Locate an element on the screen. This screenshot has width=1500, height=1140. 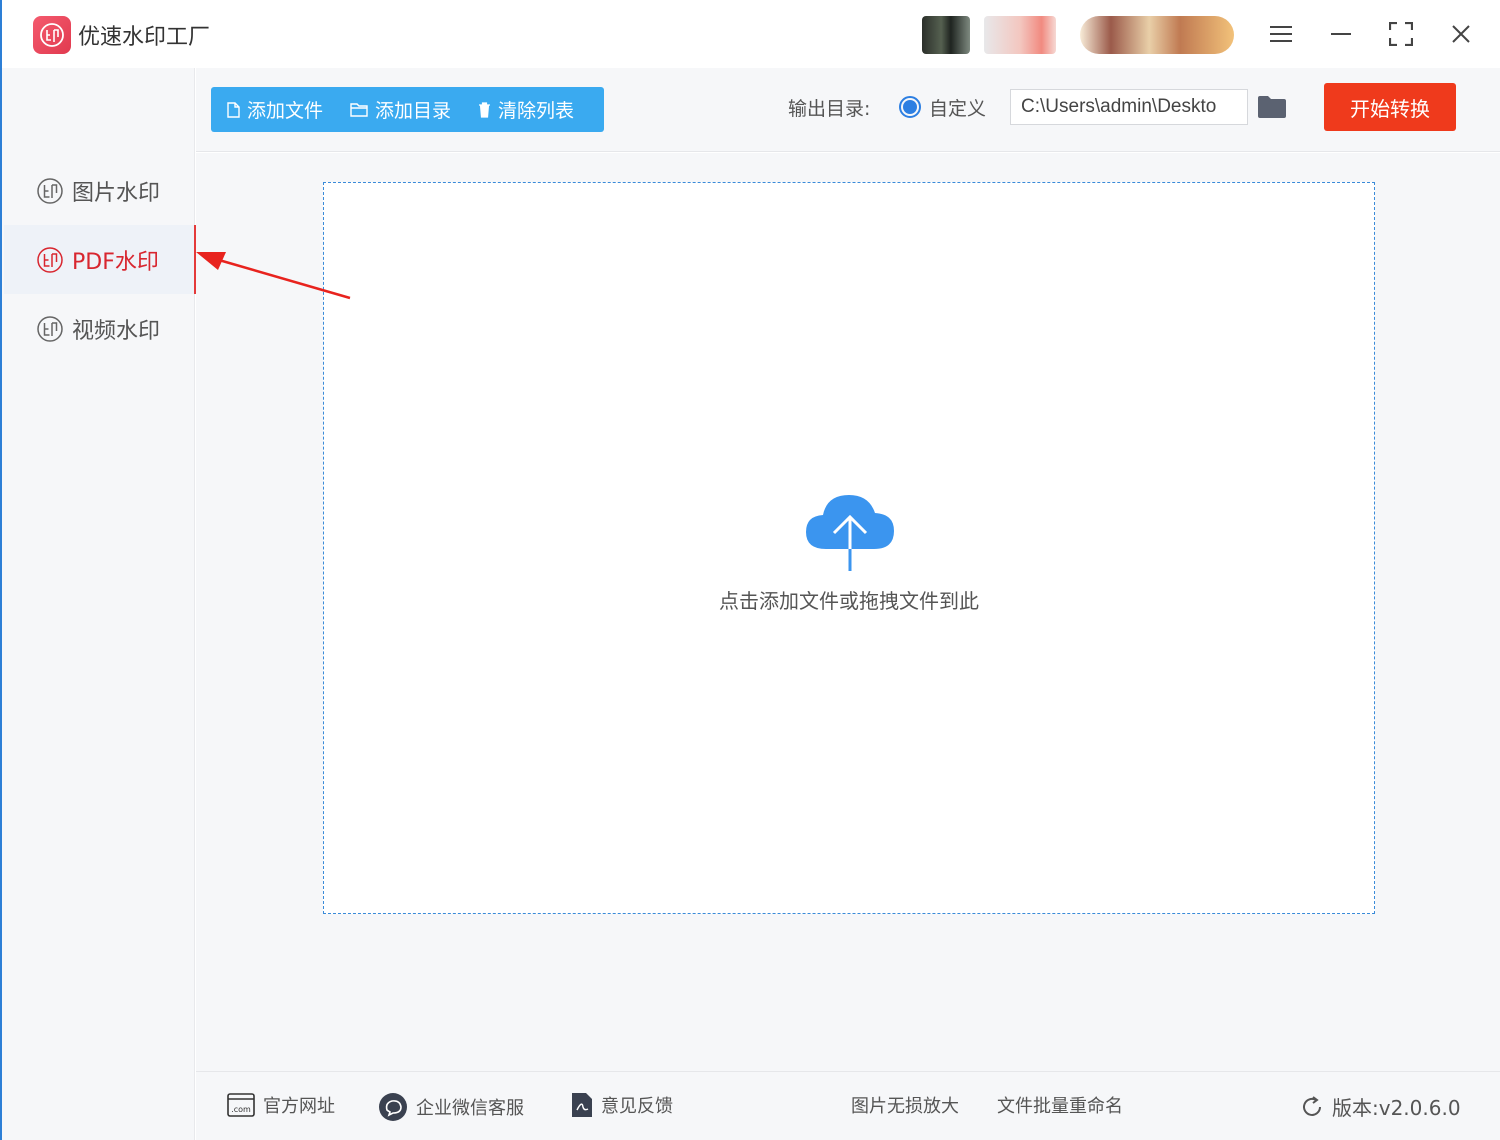
sidebar-item-label: PDF水印 is located at coordinates (115, 262).